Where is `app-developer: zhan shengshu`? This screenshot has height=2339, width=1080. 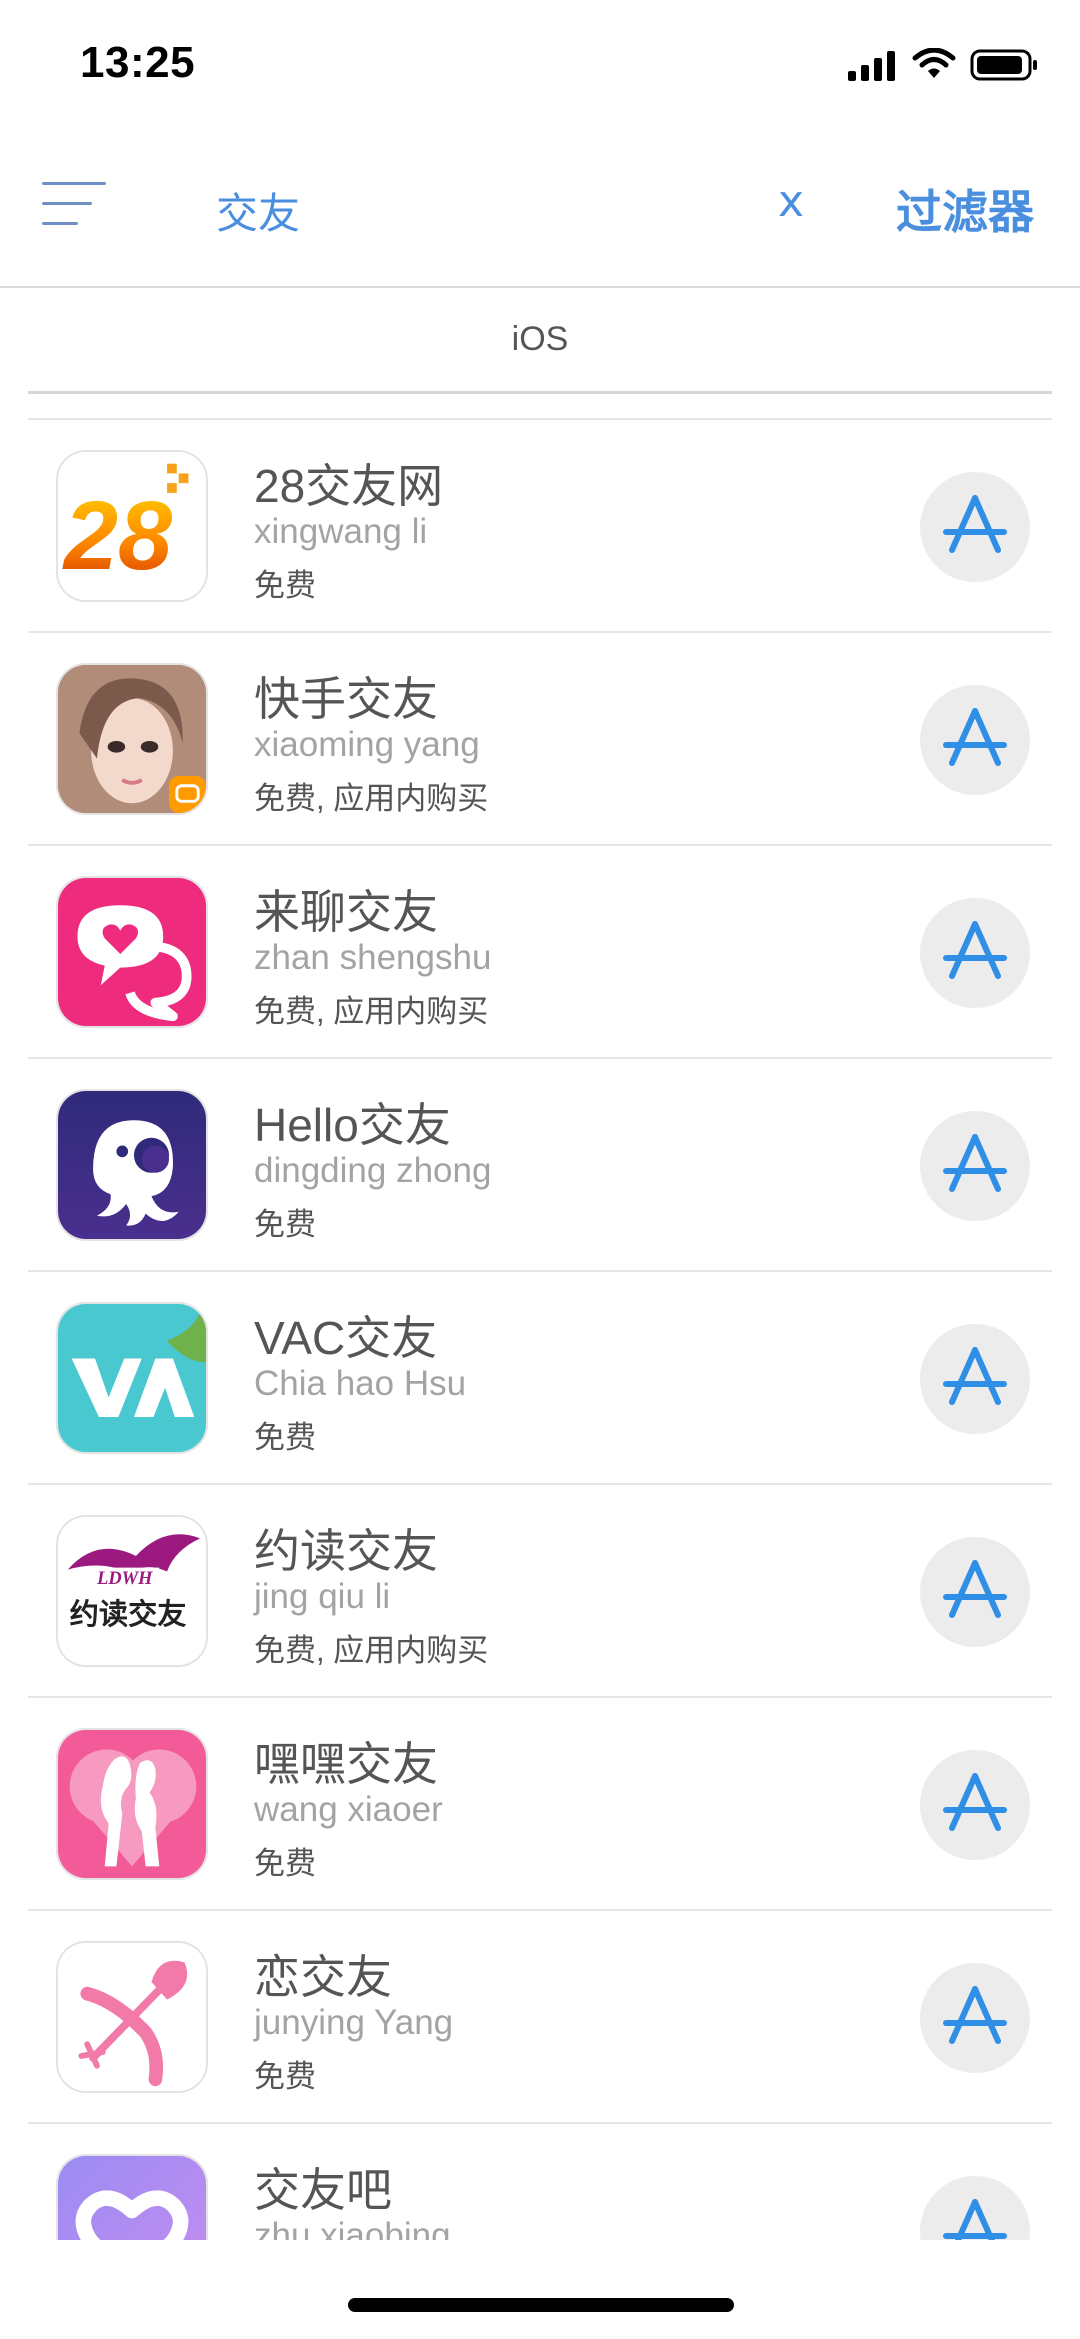 app-developer: zhan shengshu is located at coordinates (373, 957).